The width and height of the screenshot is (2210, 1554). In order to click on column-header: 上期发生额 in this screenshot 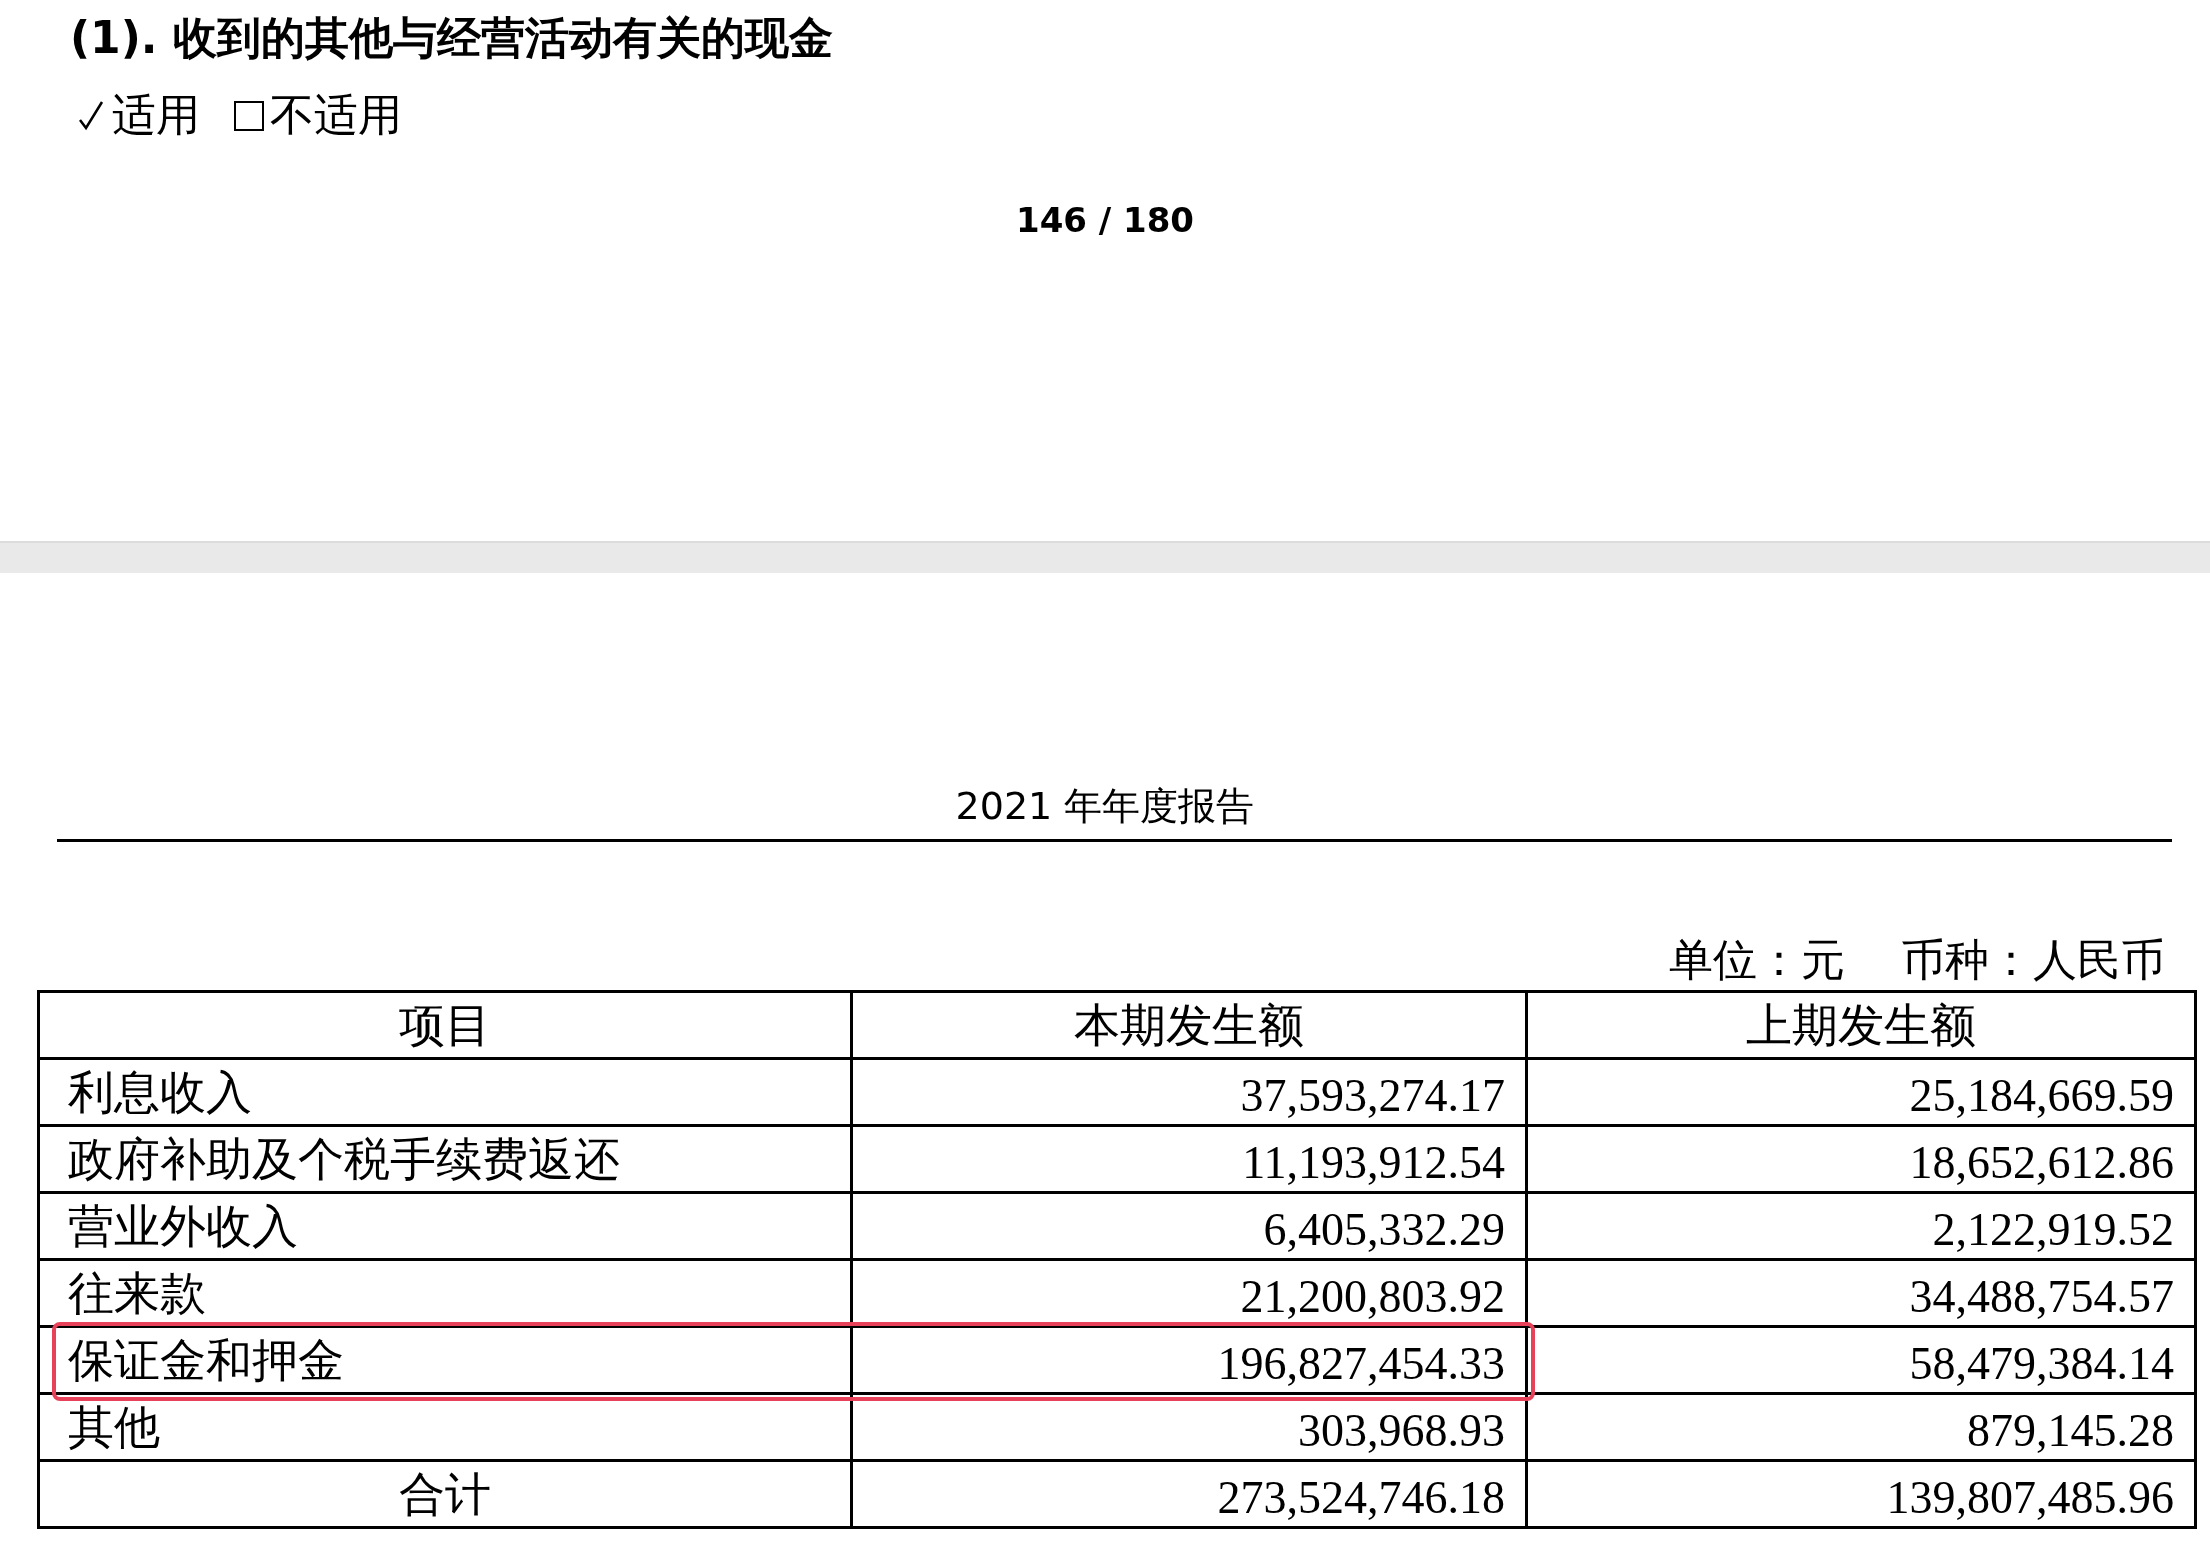, I will do `click(1861, 1025)`.